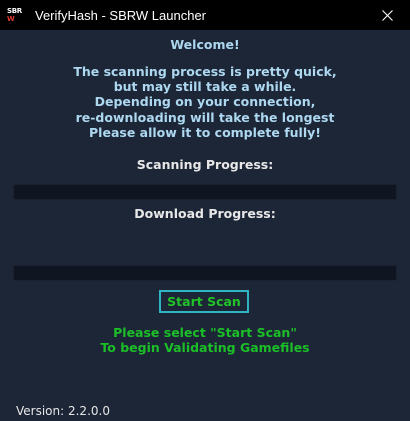 Image resolution: width=410 pixels, height=421 pixels. I want to click on info-line: but may still take a while., so click(205, 87).